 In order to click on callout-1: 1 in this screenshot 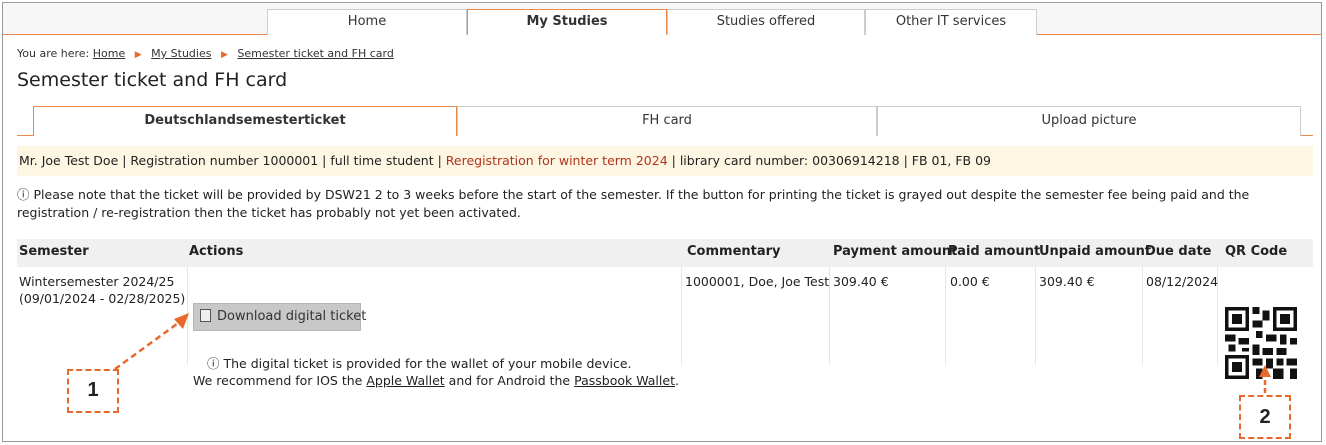, I will do `click(93, 391)`.